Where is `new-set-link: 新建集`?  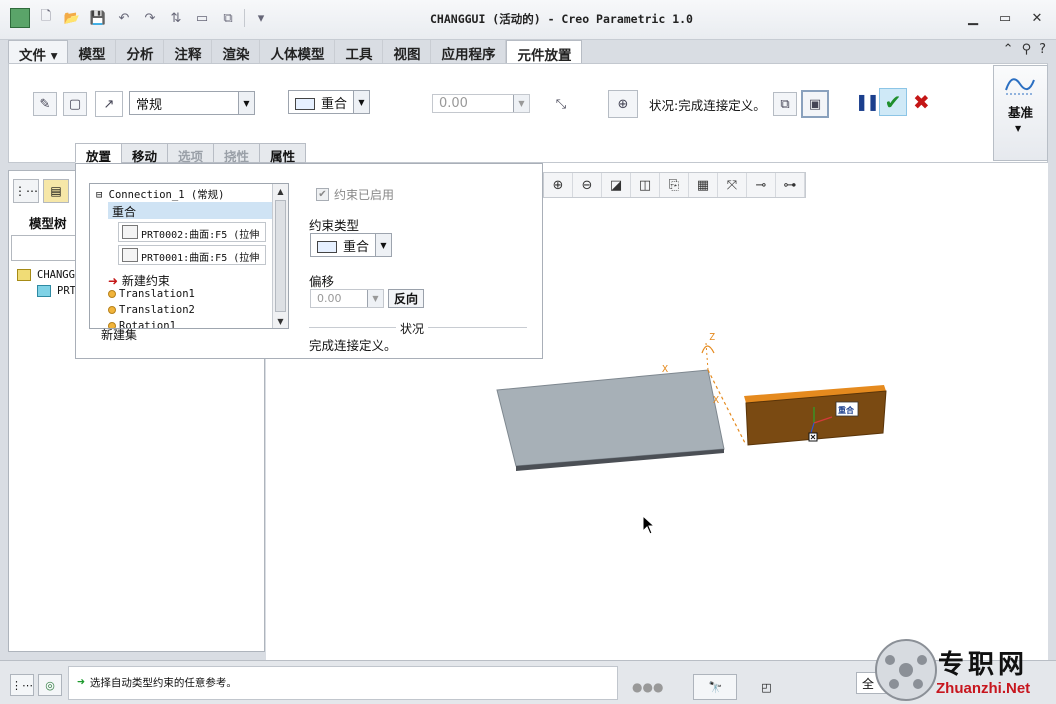 new-set-link: 新建集 is located at coordinates (119, 334).